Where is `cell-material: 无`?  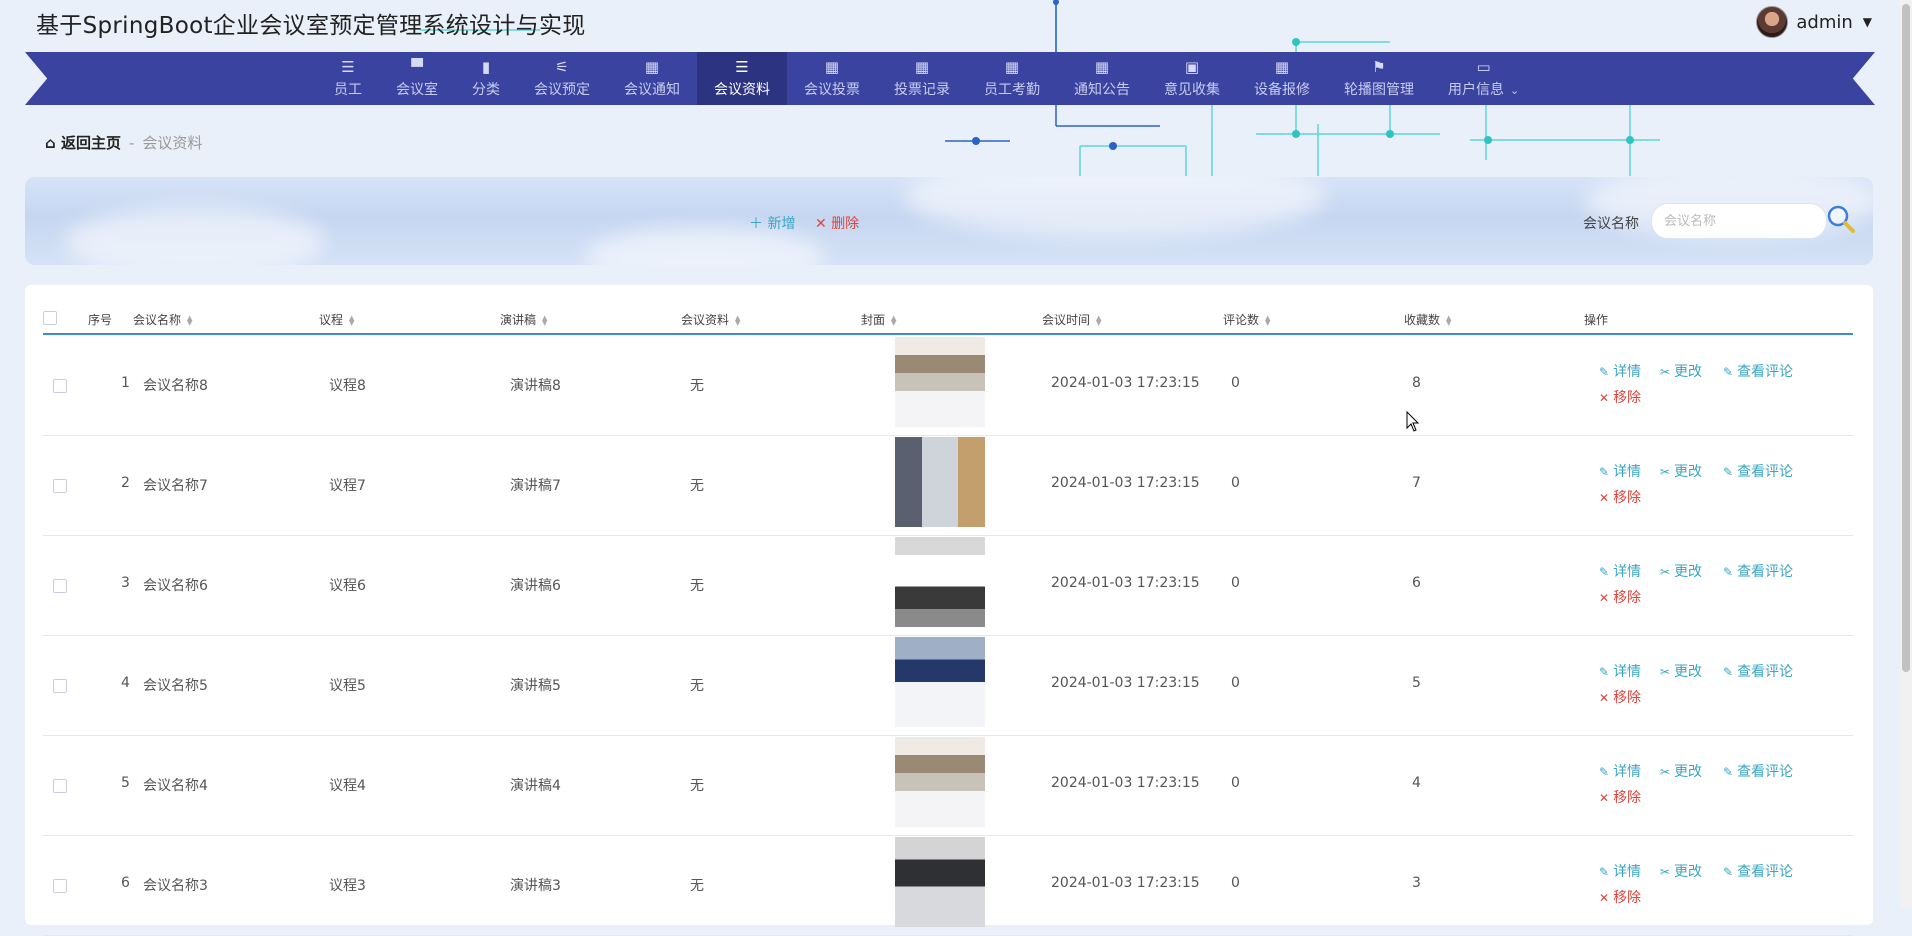 cell-material: 无 is located at coordinates (697, 386).